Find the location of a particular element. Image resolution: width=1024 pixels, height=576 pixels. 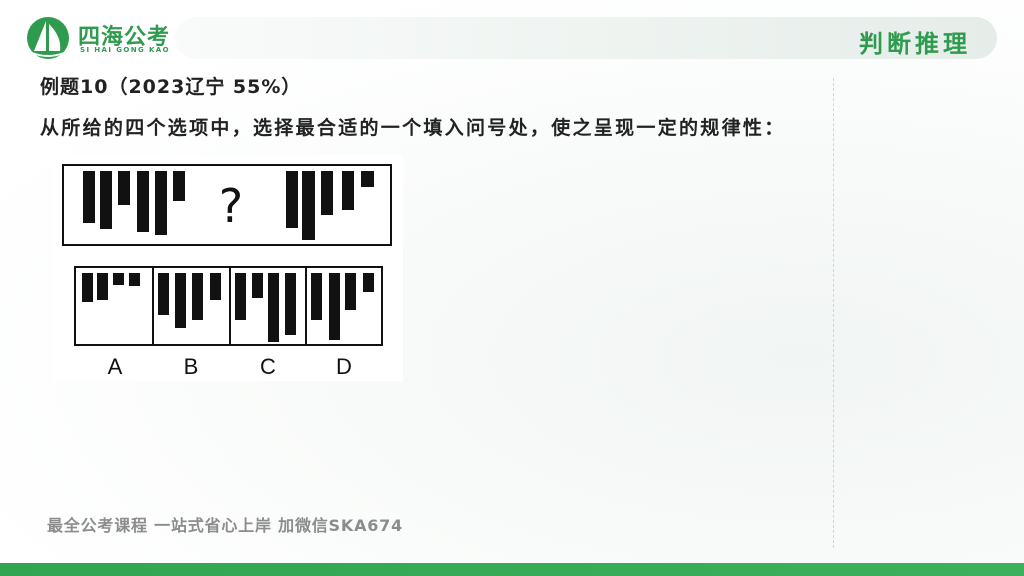

vertical-divider is located at coordinates (833, 313).